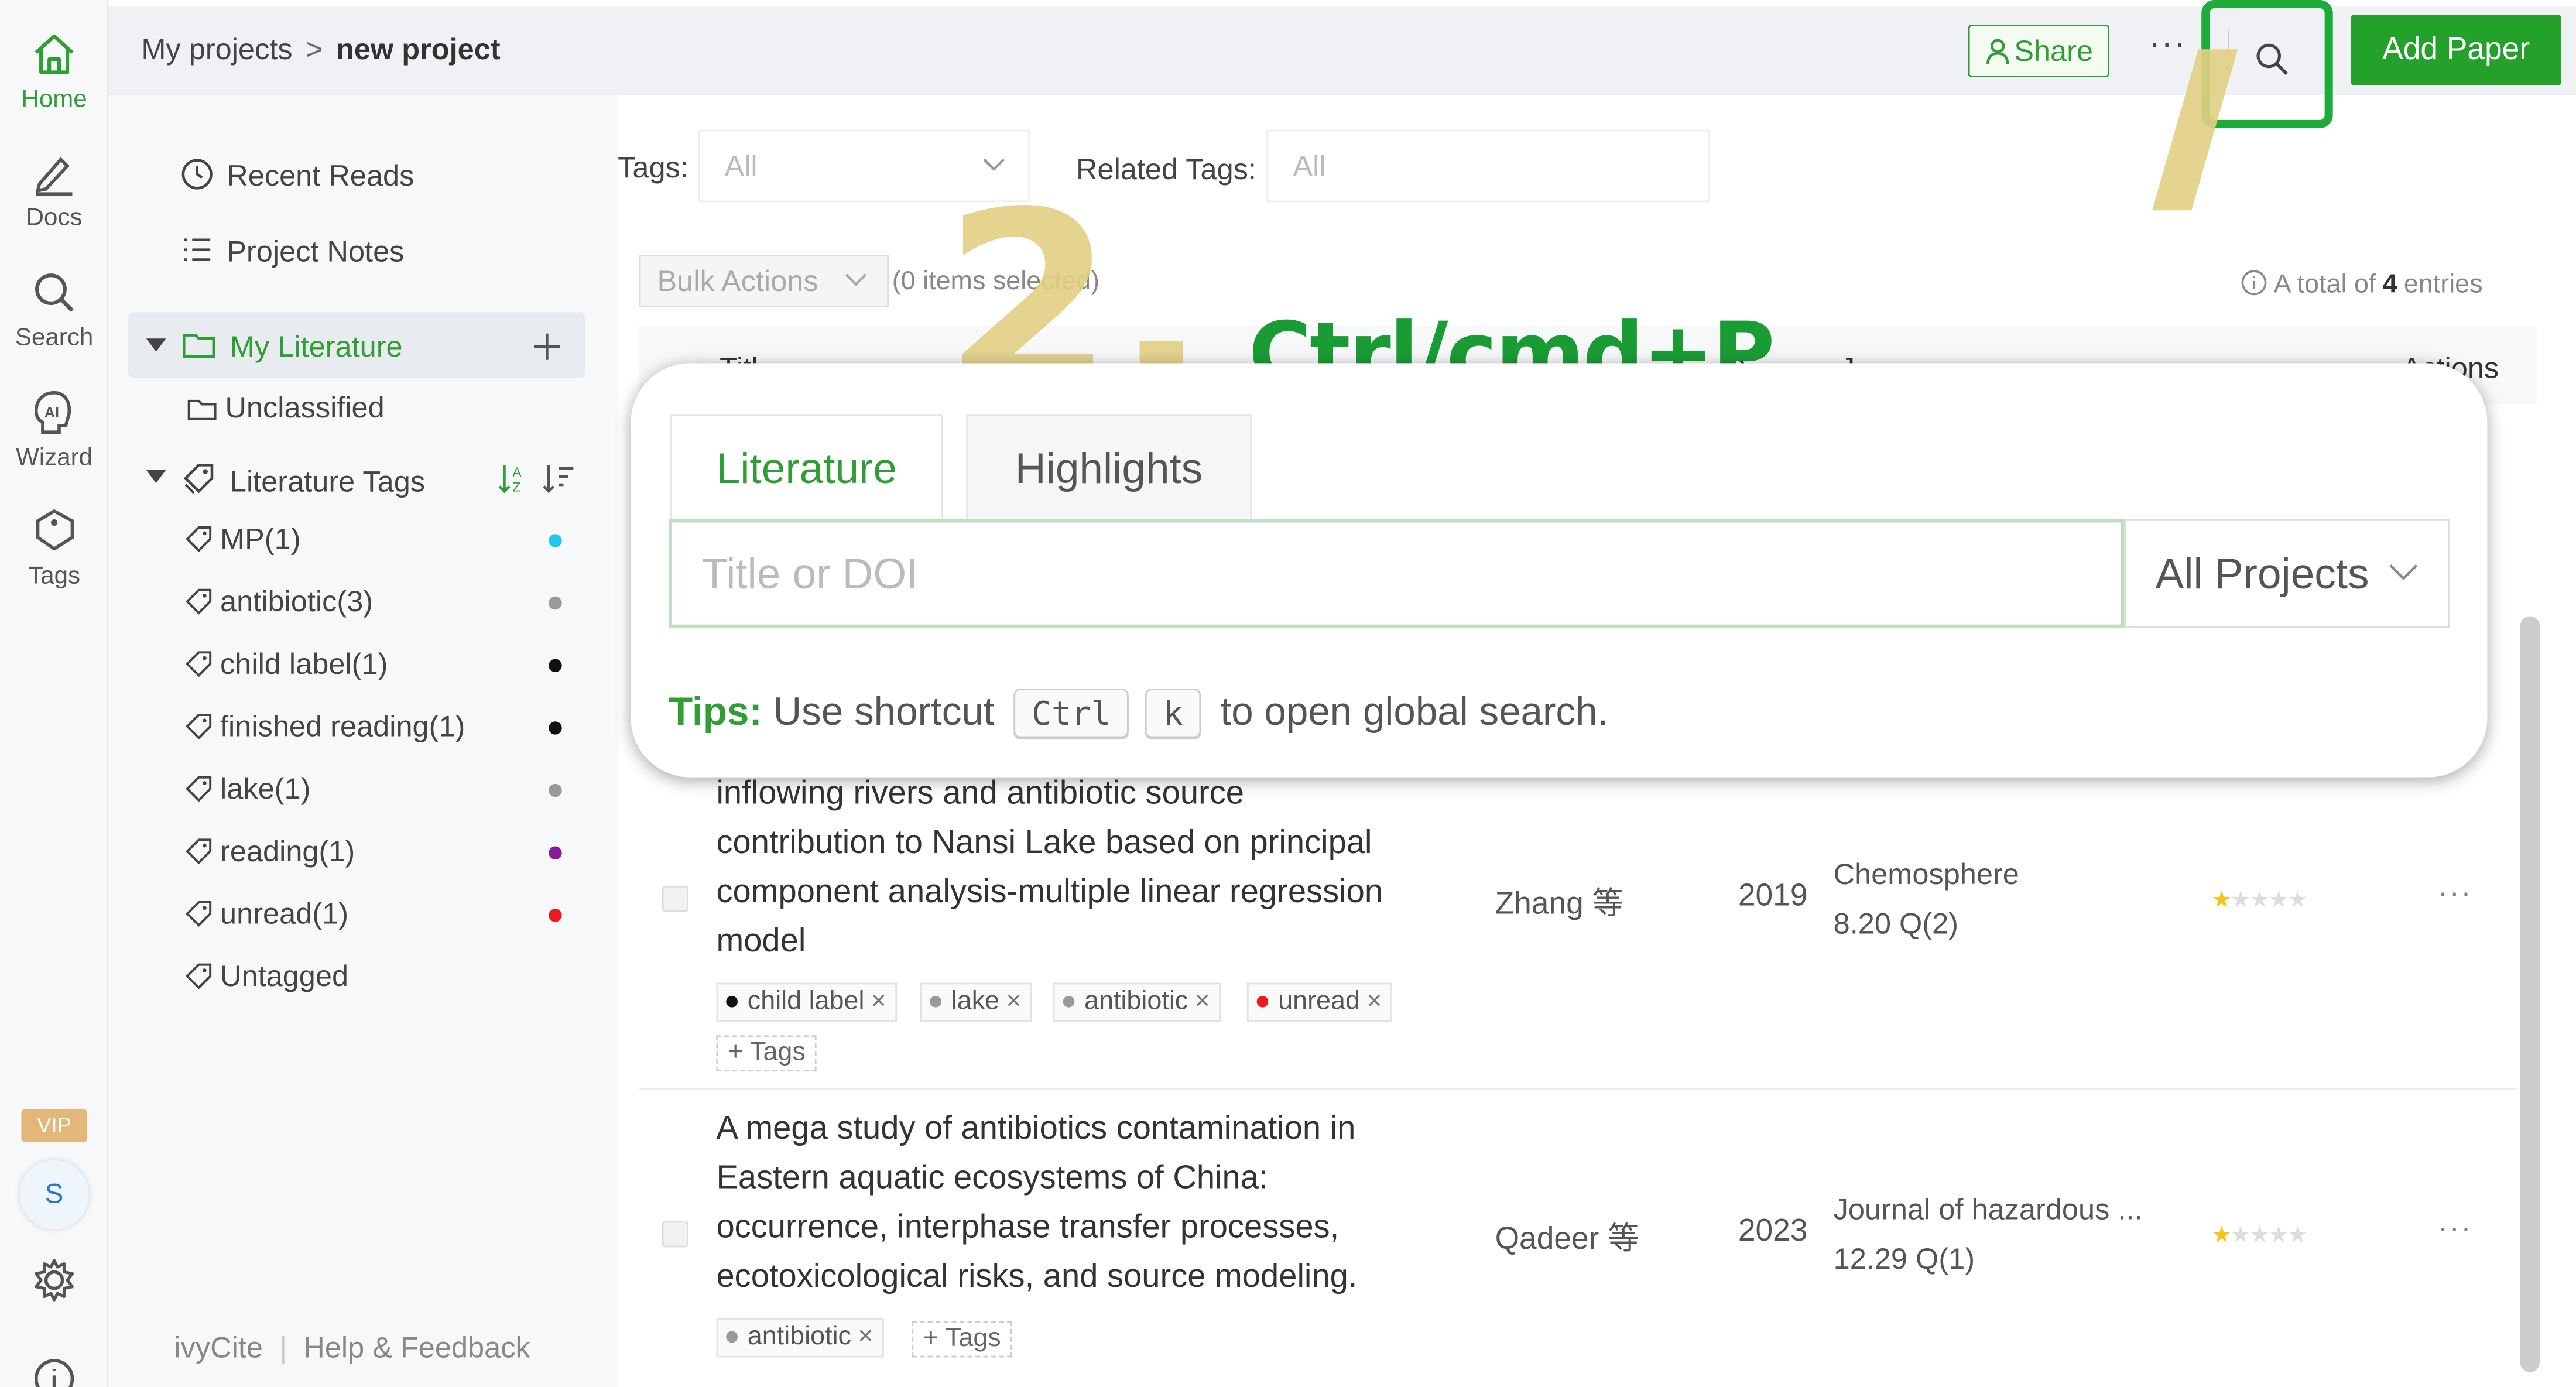 The image size is (2576, 1387). I want to click on sidebar-tag-item: child label(1), so click(286, 665).